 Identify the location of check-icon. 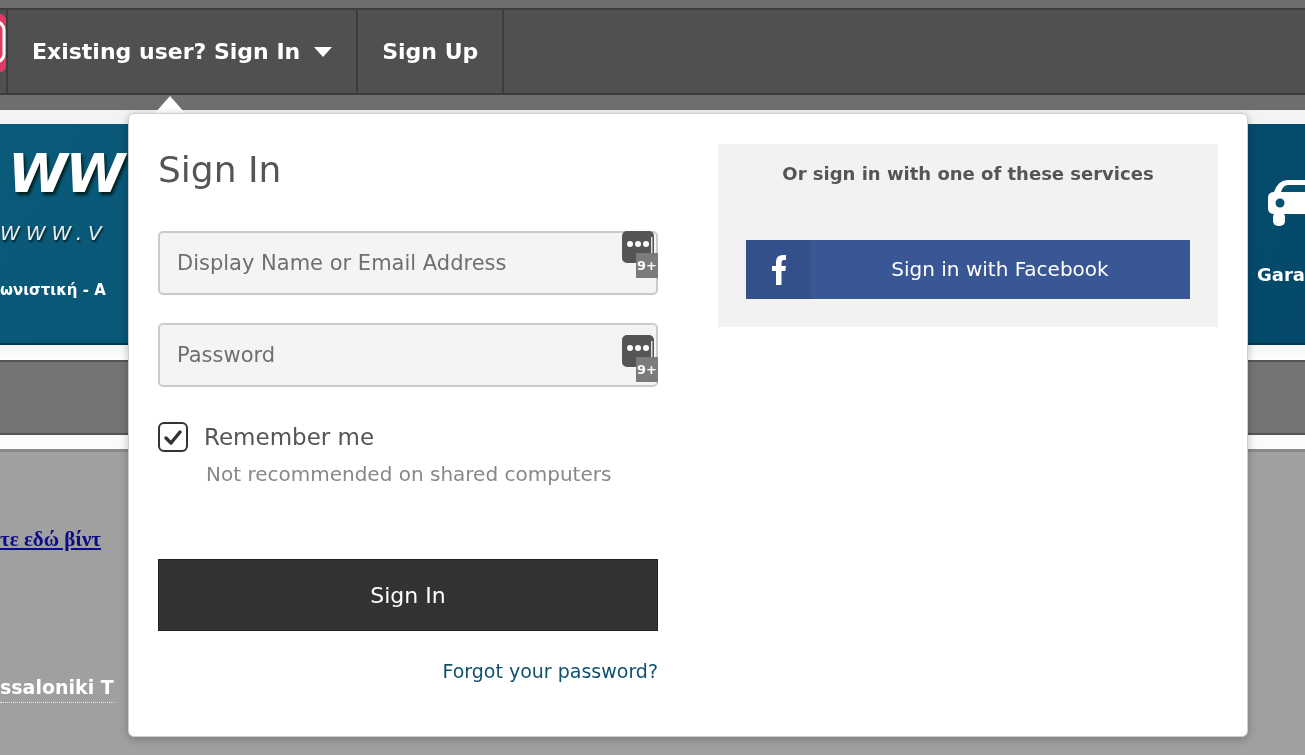
(173, 437).